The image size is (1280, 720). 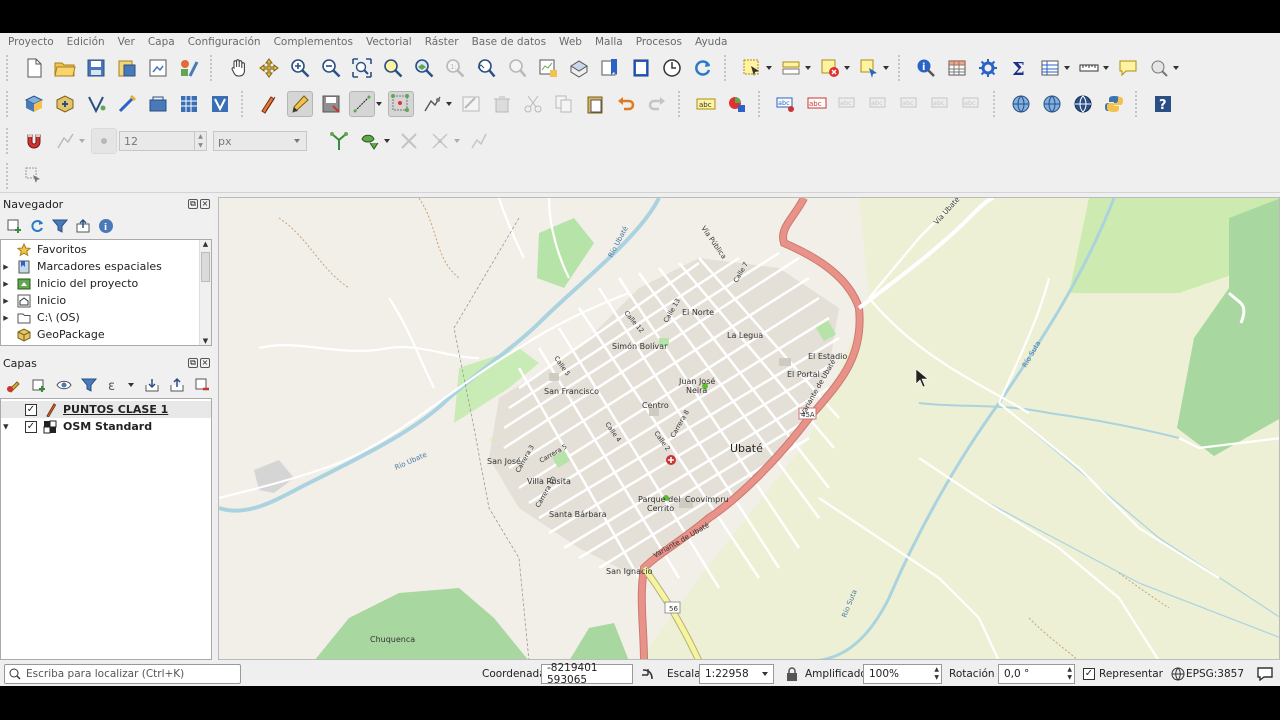 I want to click on menu-item: Base de datos, so click(x=509, y=42).